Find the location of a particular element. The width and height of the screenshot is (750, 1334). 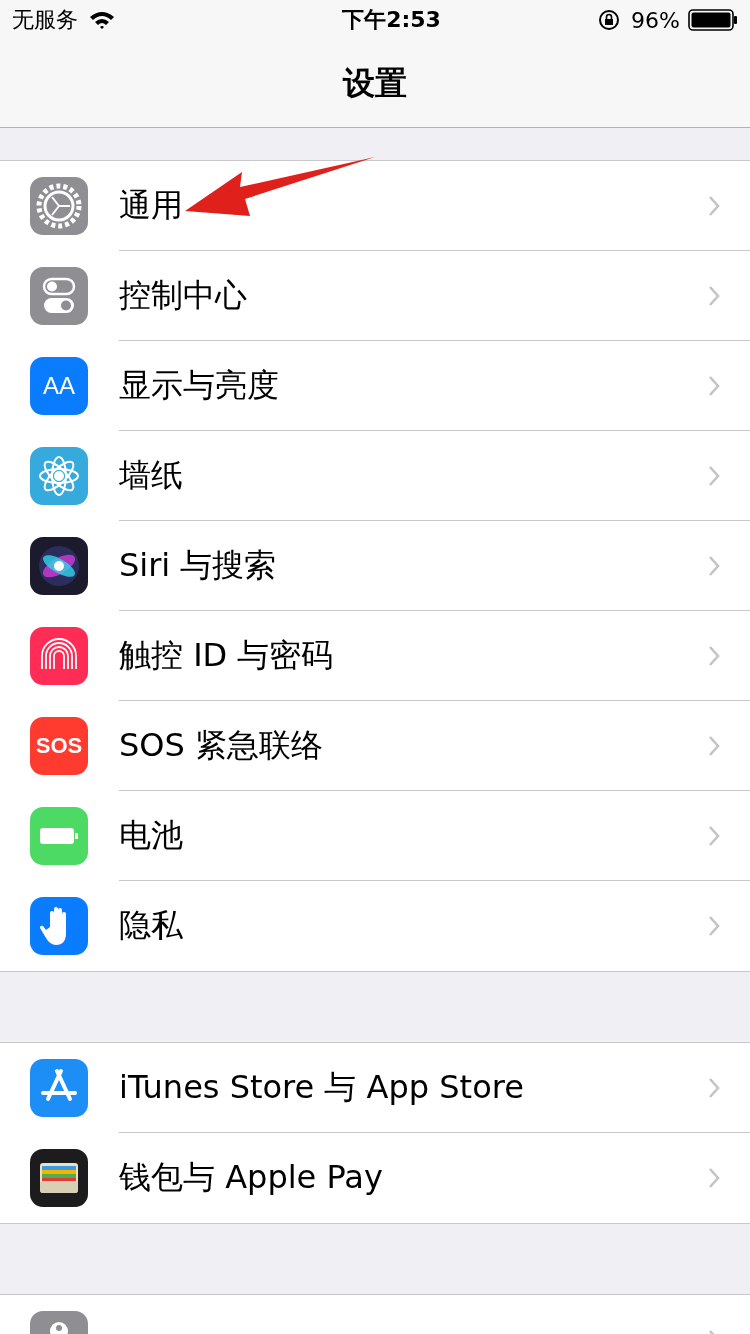

flower-icon is located at coordinates (59, 476).